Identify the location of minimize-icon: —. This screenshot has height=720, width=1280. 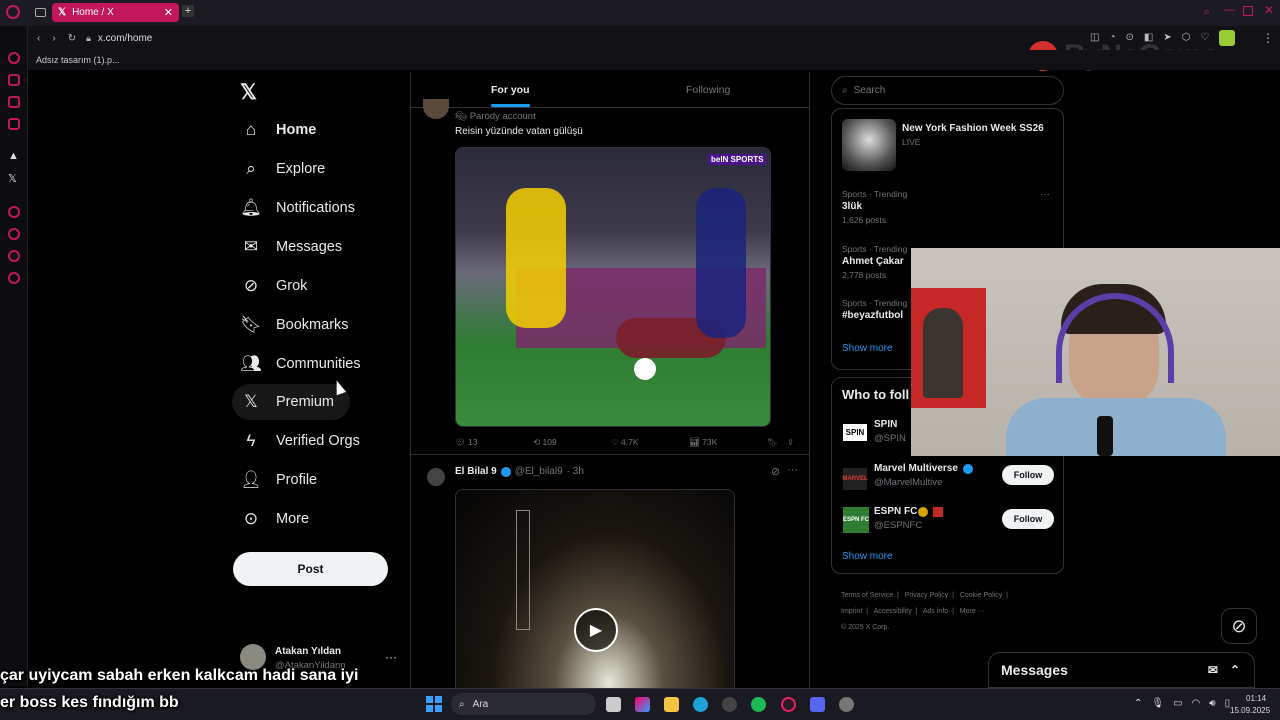
(1229, 10).